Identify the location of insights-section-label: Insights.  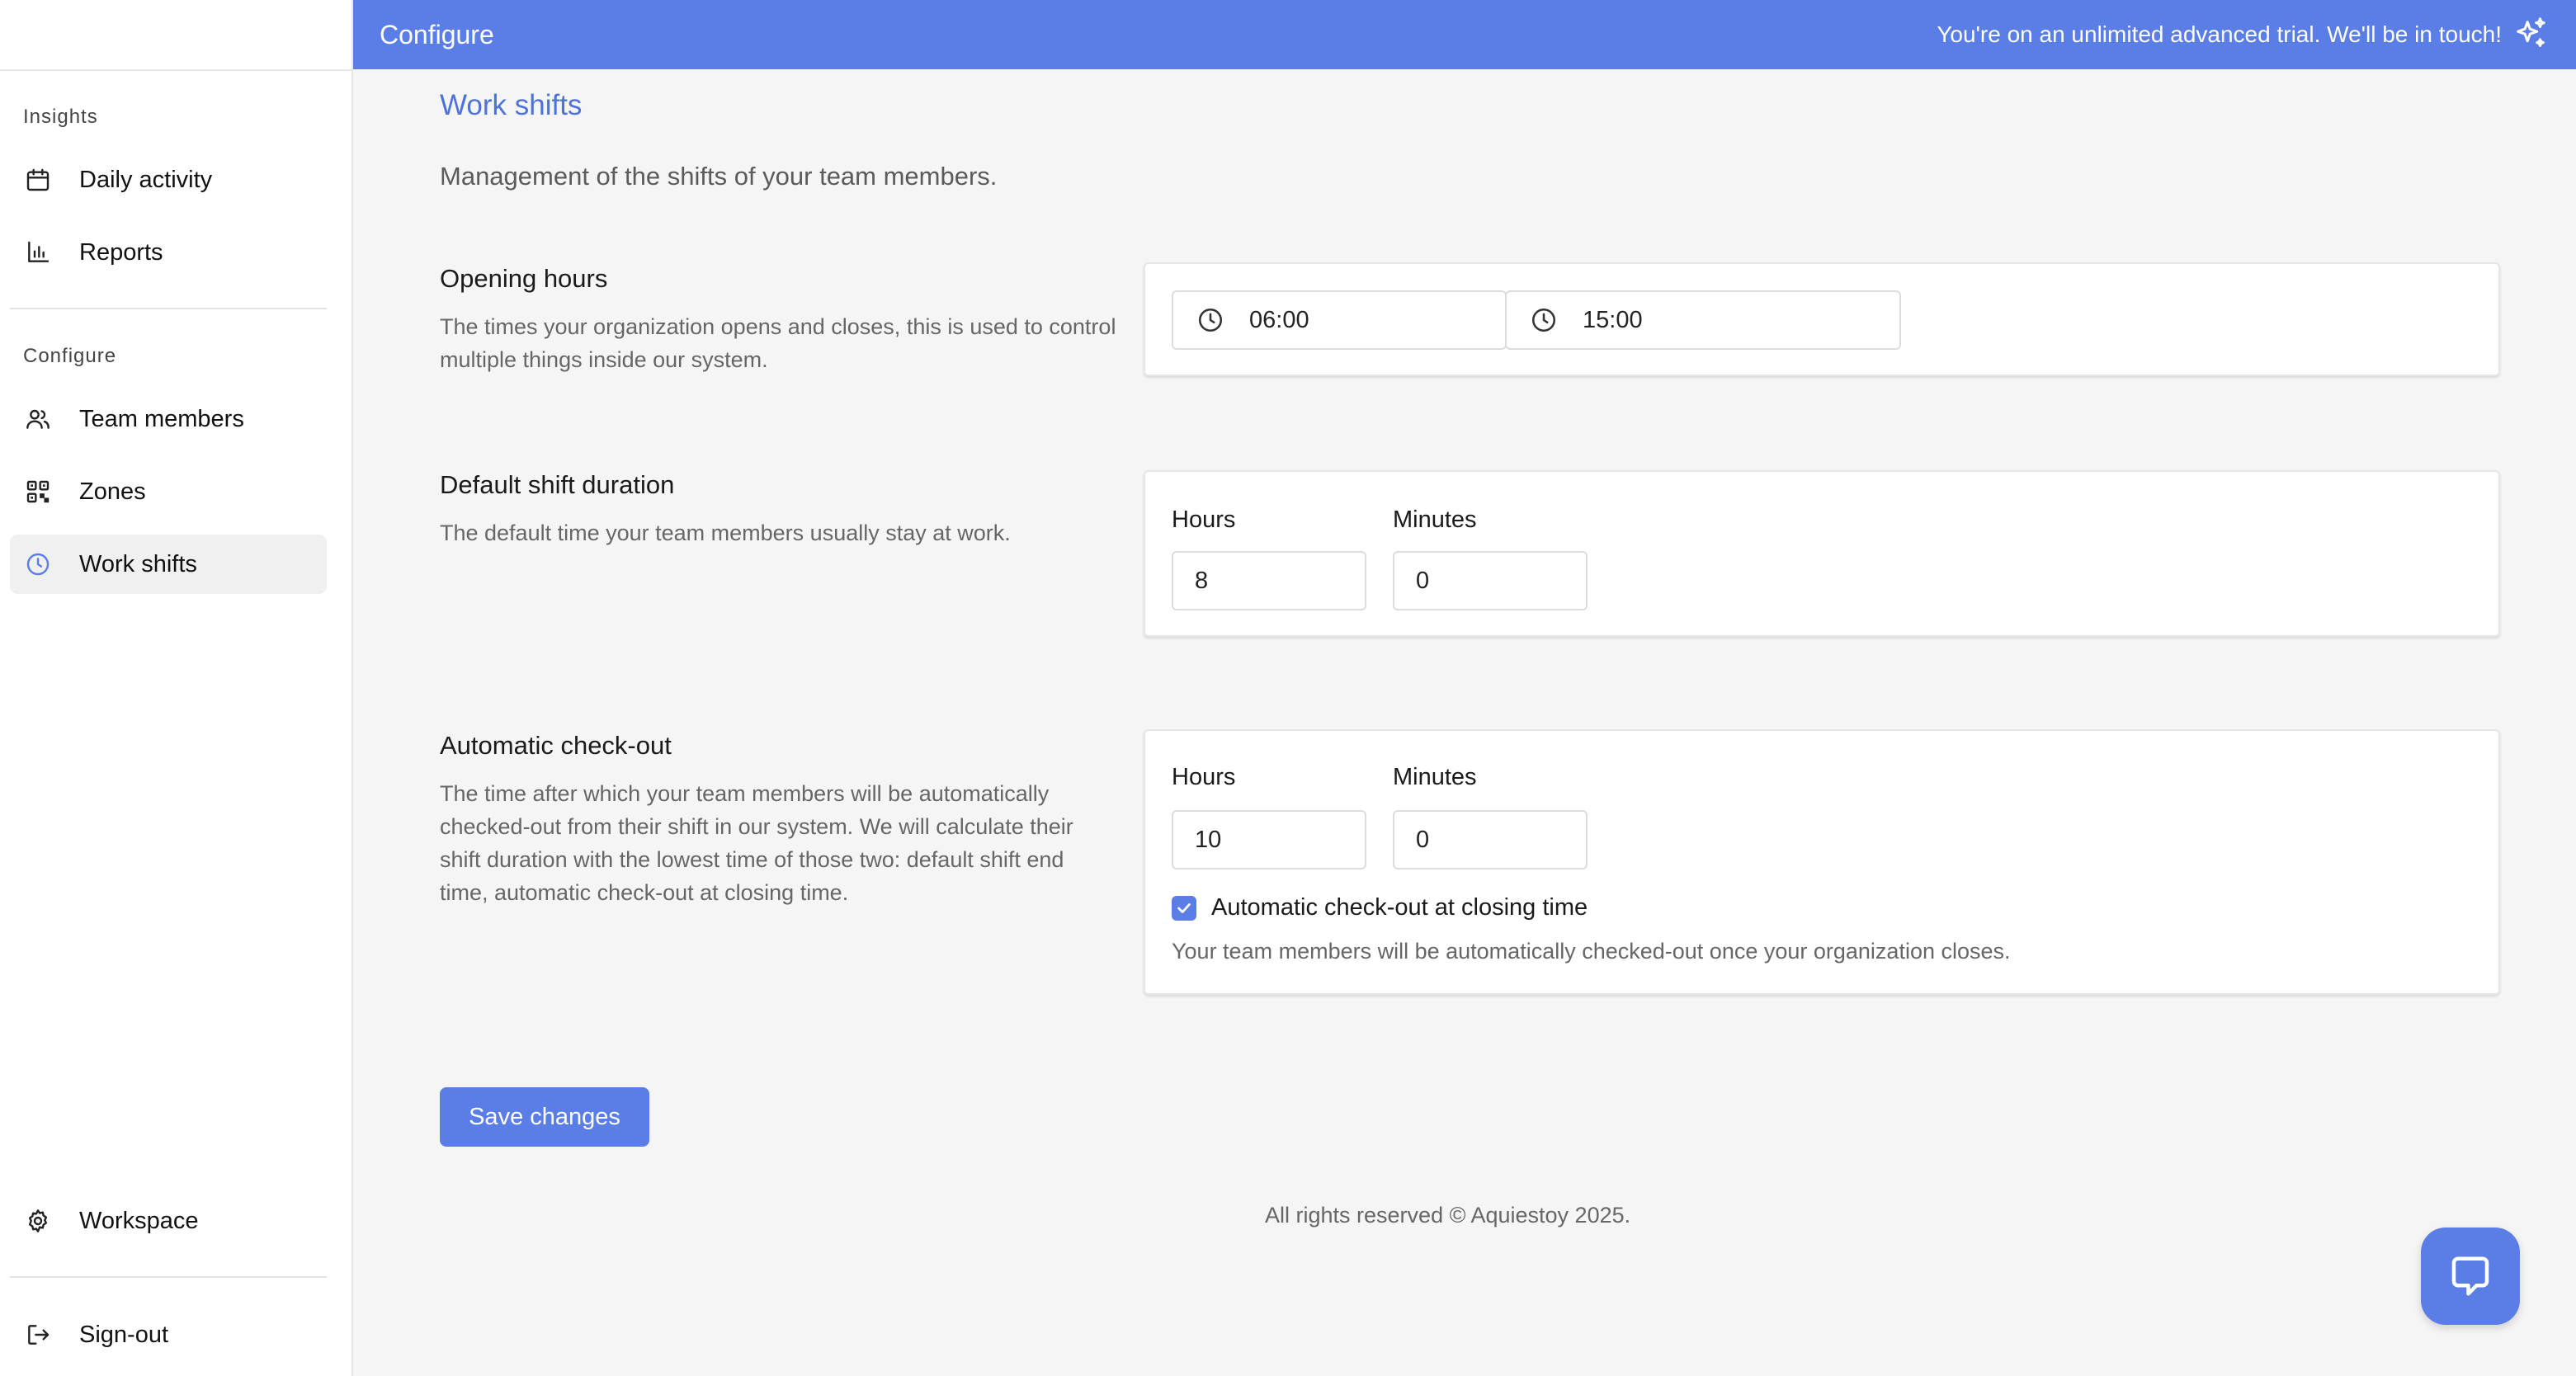
(60, 117).